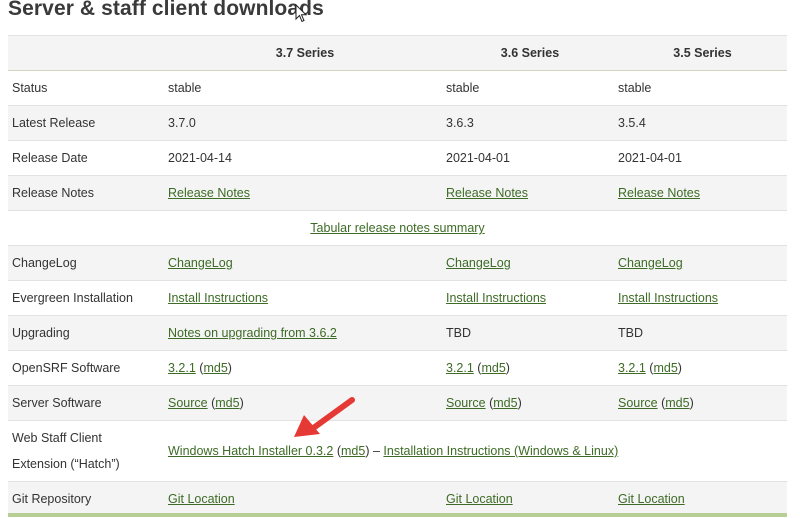 The width and height of the screenshot is (800, 518). Describe the element at coordinates (250, 451) in the screenshot. I see `hatch-installer-link: Windows Hatch Installer 0.3.2` at that location.